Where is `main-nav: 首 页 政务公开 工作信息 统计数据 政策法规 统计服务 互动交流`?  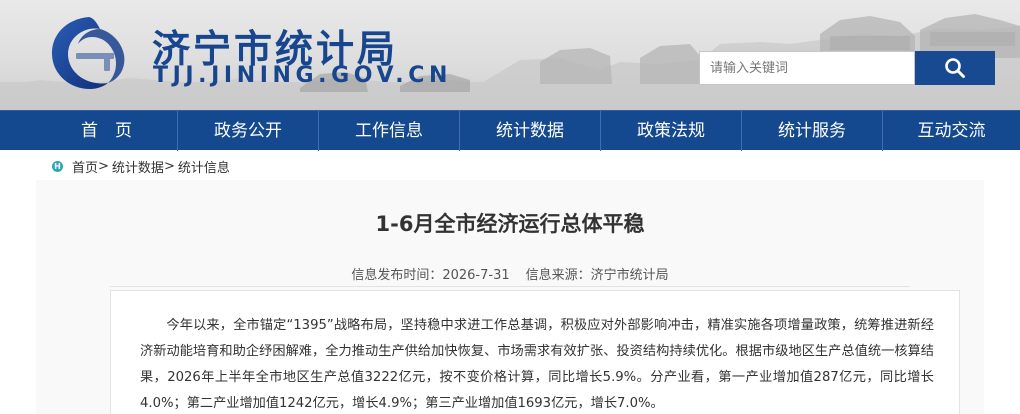
main-nav: 首 页 政务公开 工作信息 统计数据 政策法规 统计服务 互动交流 is located at coordinates (510, 130).